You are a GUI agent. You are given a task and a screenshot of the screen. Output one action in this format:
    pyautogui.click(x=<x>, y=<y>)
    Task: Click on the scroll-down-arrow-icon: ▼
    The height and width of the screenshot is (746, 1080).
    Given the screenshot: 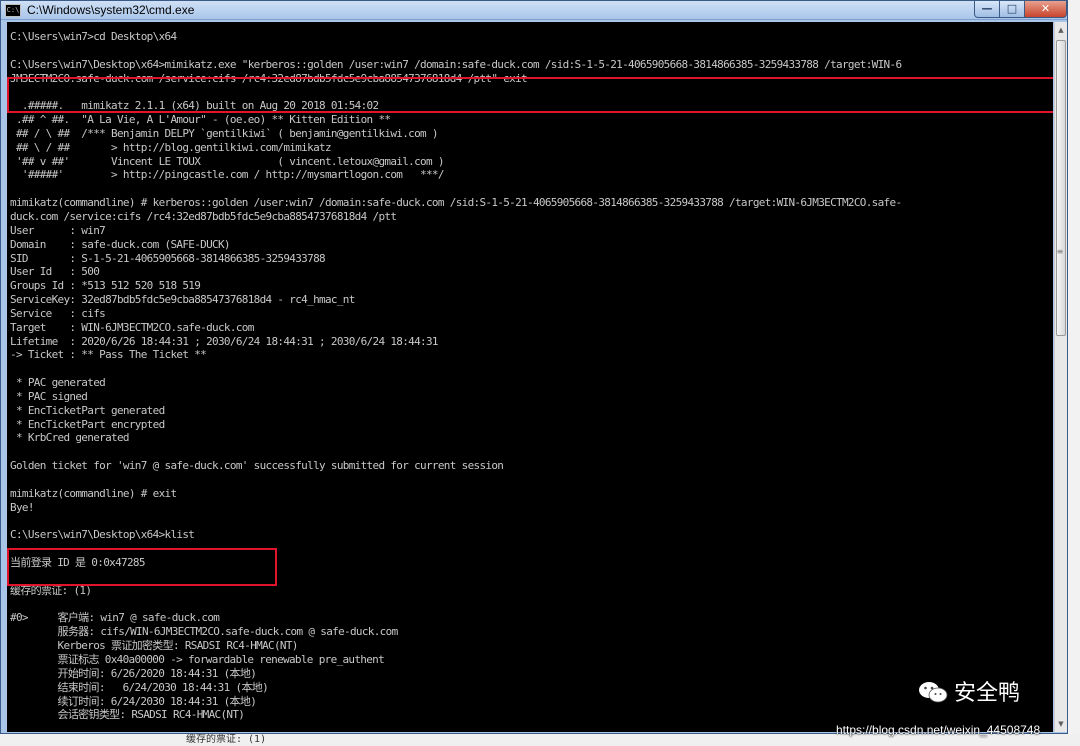 What is the action you would take?
    pyautogui.click(x=1061, y=724)
    